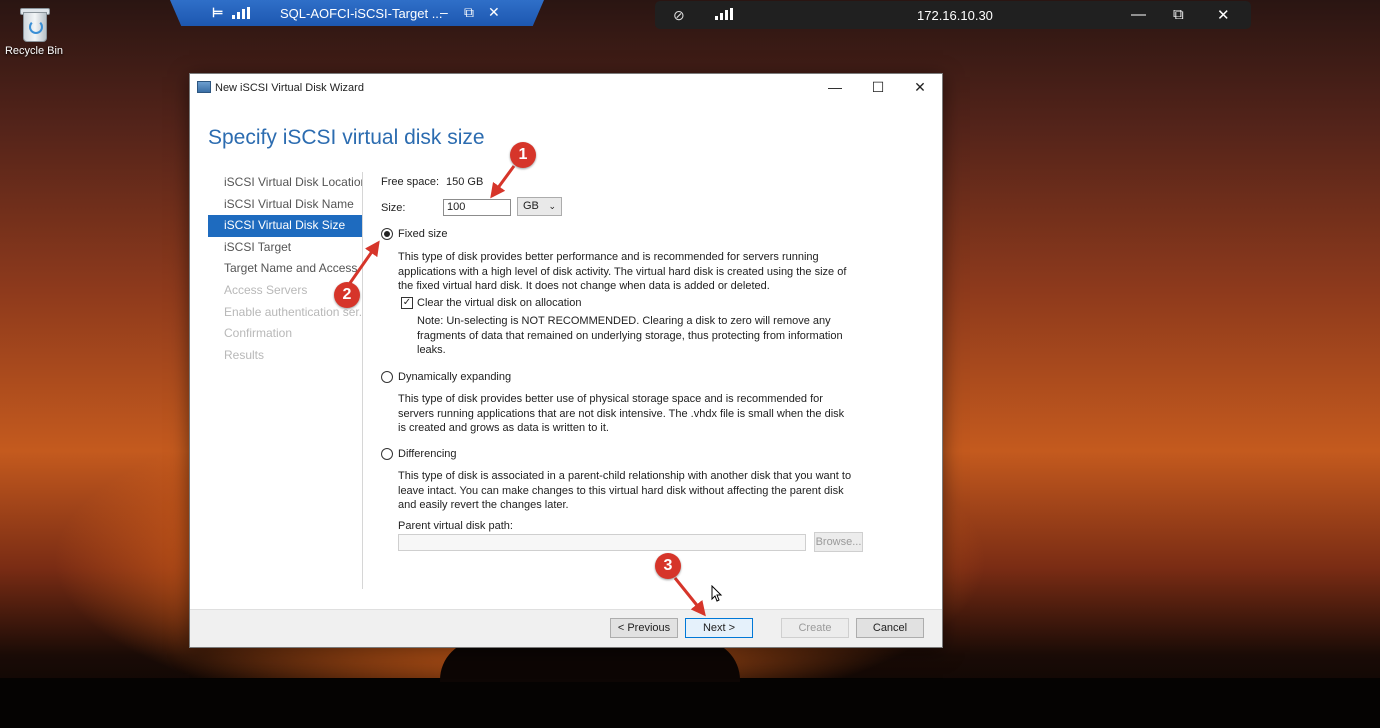  I want to click on callout-badge-2: 2, so click(347, 295).